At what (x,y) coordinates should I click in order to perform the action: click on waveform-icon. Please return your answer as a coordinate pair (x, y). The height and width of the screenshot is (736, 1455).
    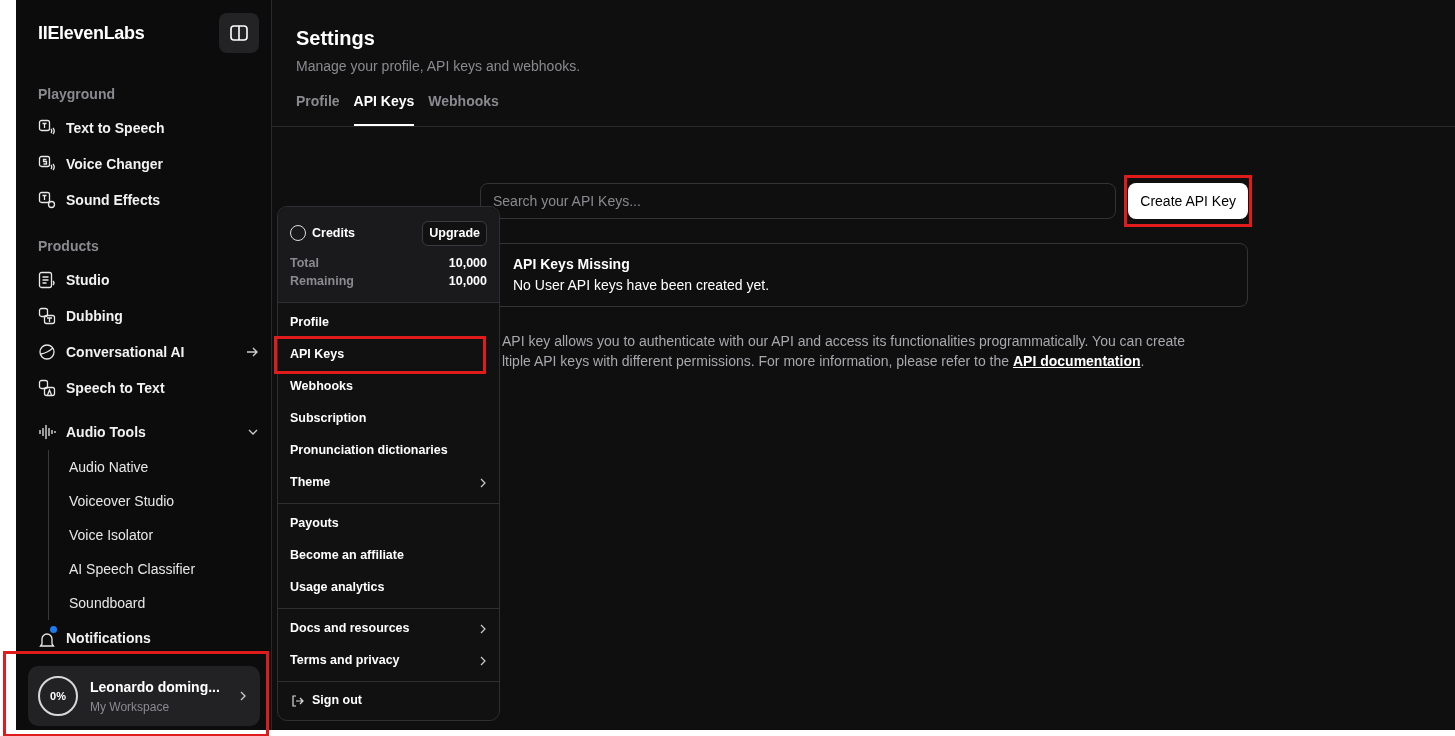
    Looking at the image, I should click on (47, 432).